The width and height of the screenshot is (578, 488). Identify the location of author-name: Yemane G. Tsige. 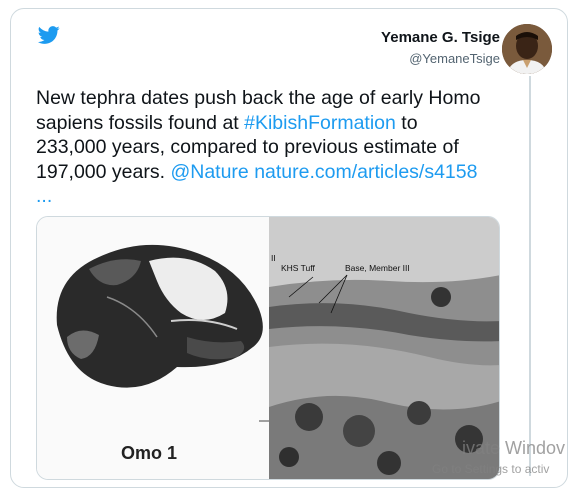
(440, 37).